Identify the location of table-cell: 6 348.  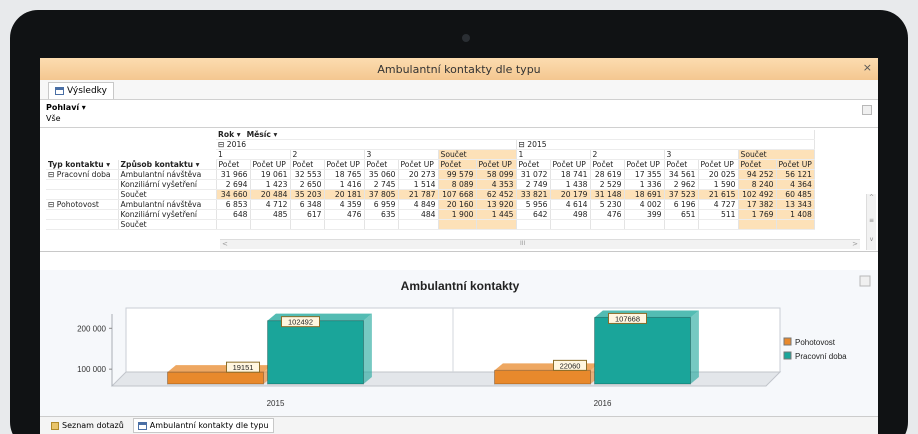
(307, 205).